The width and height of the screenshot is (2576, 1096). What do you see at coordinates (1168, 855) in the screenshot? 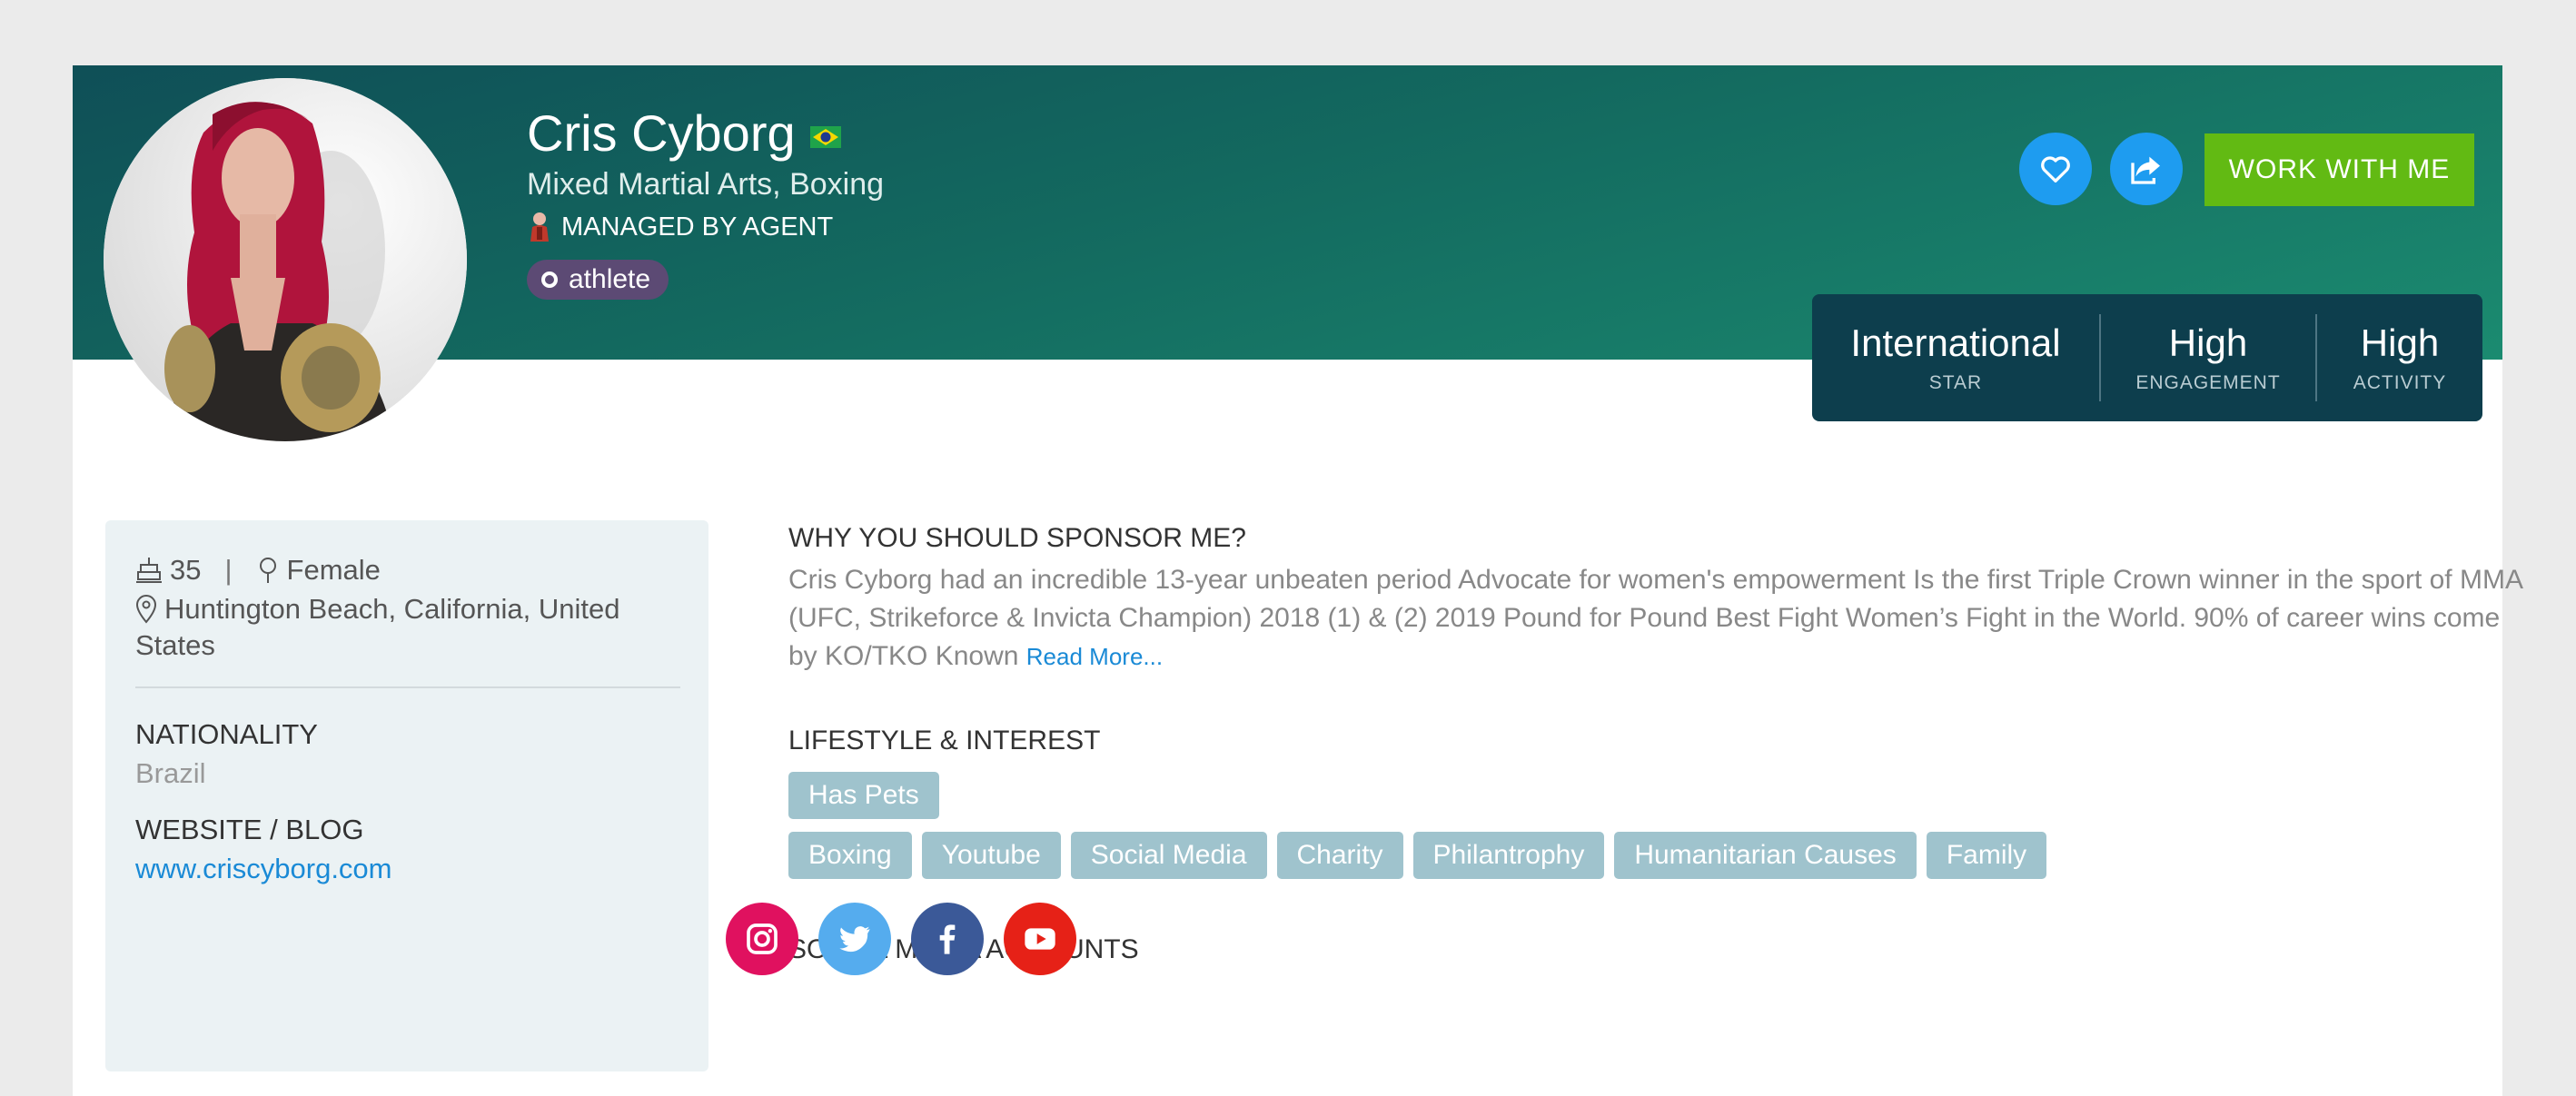
I see `interest-chip: Social Media` at bounding box center [1168, 855].